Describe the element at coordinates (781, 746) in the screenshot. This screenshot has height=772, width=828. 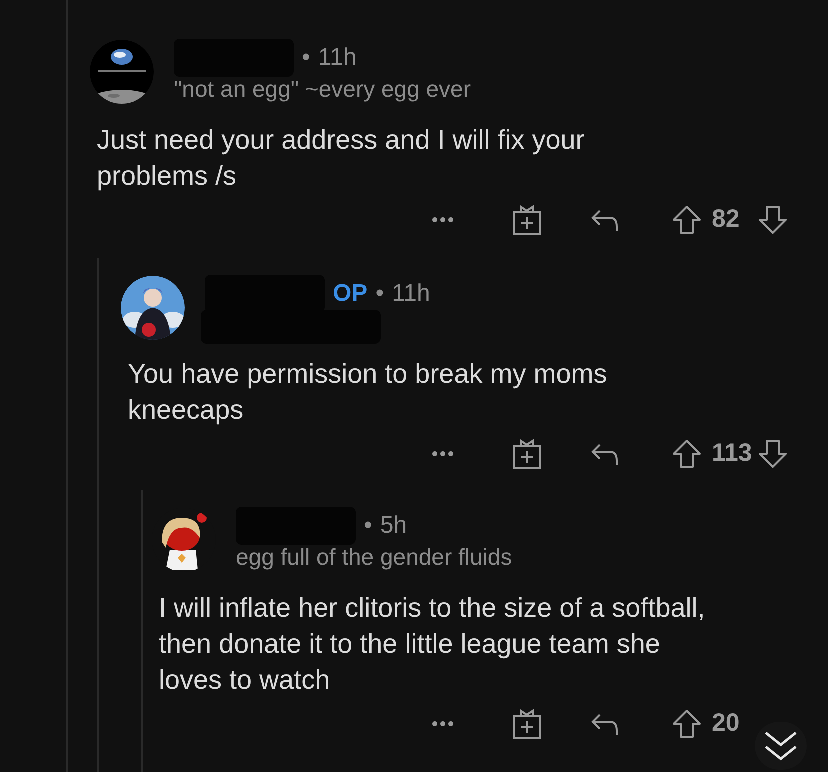
I see `double-chevron-icon` at that location.